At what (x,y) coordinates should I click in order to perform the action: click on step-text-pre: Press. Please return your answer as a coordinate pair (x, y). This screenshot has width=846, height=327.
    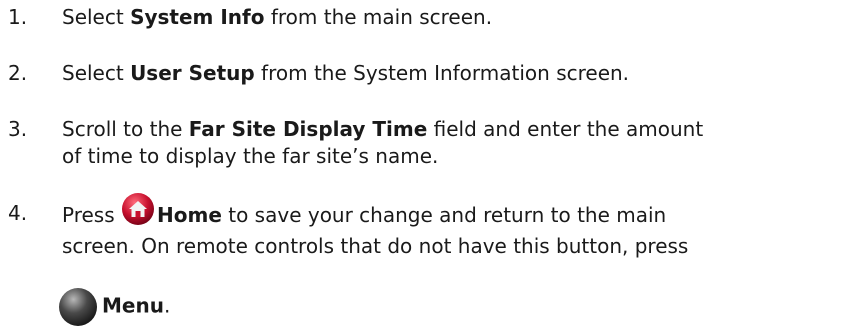
    Looking at the image, I should click on (91, 215).